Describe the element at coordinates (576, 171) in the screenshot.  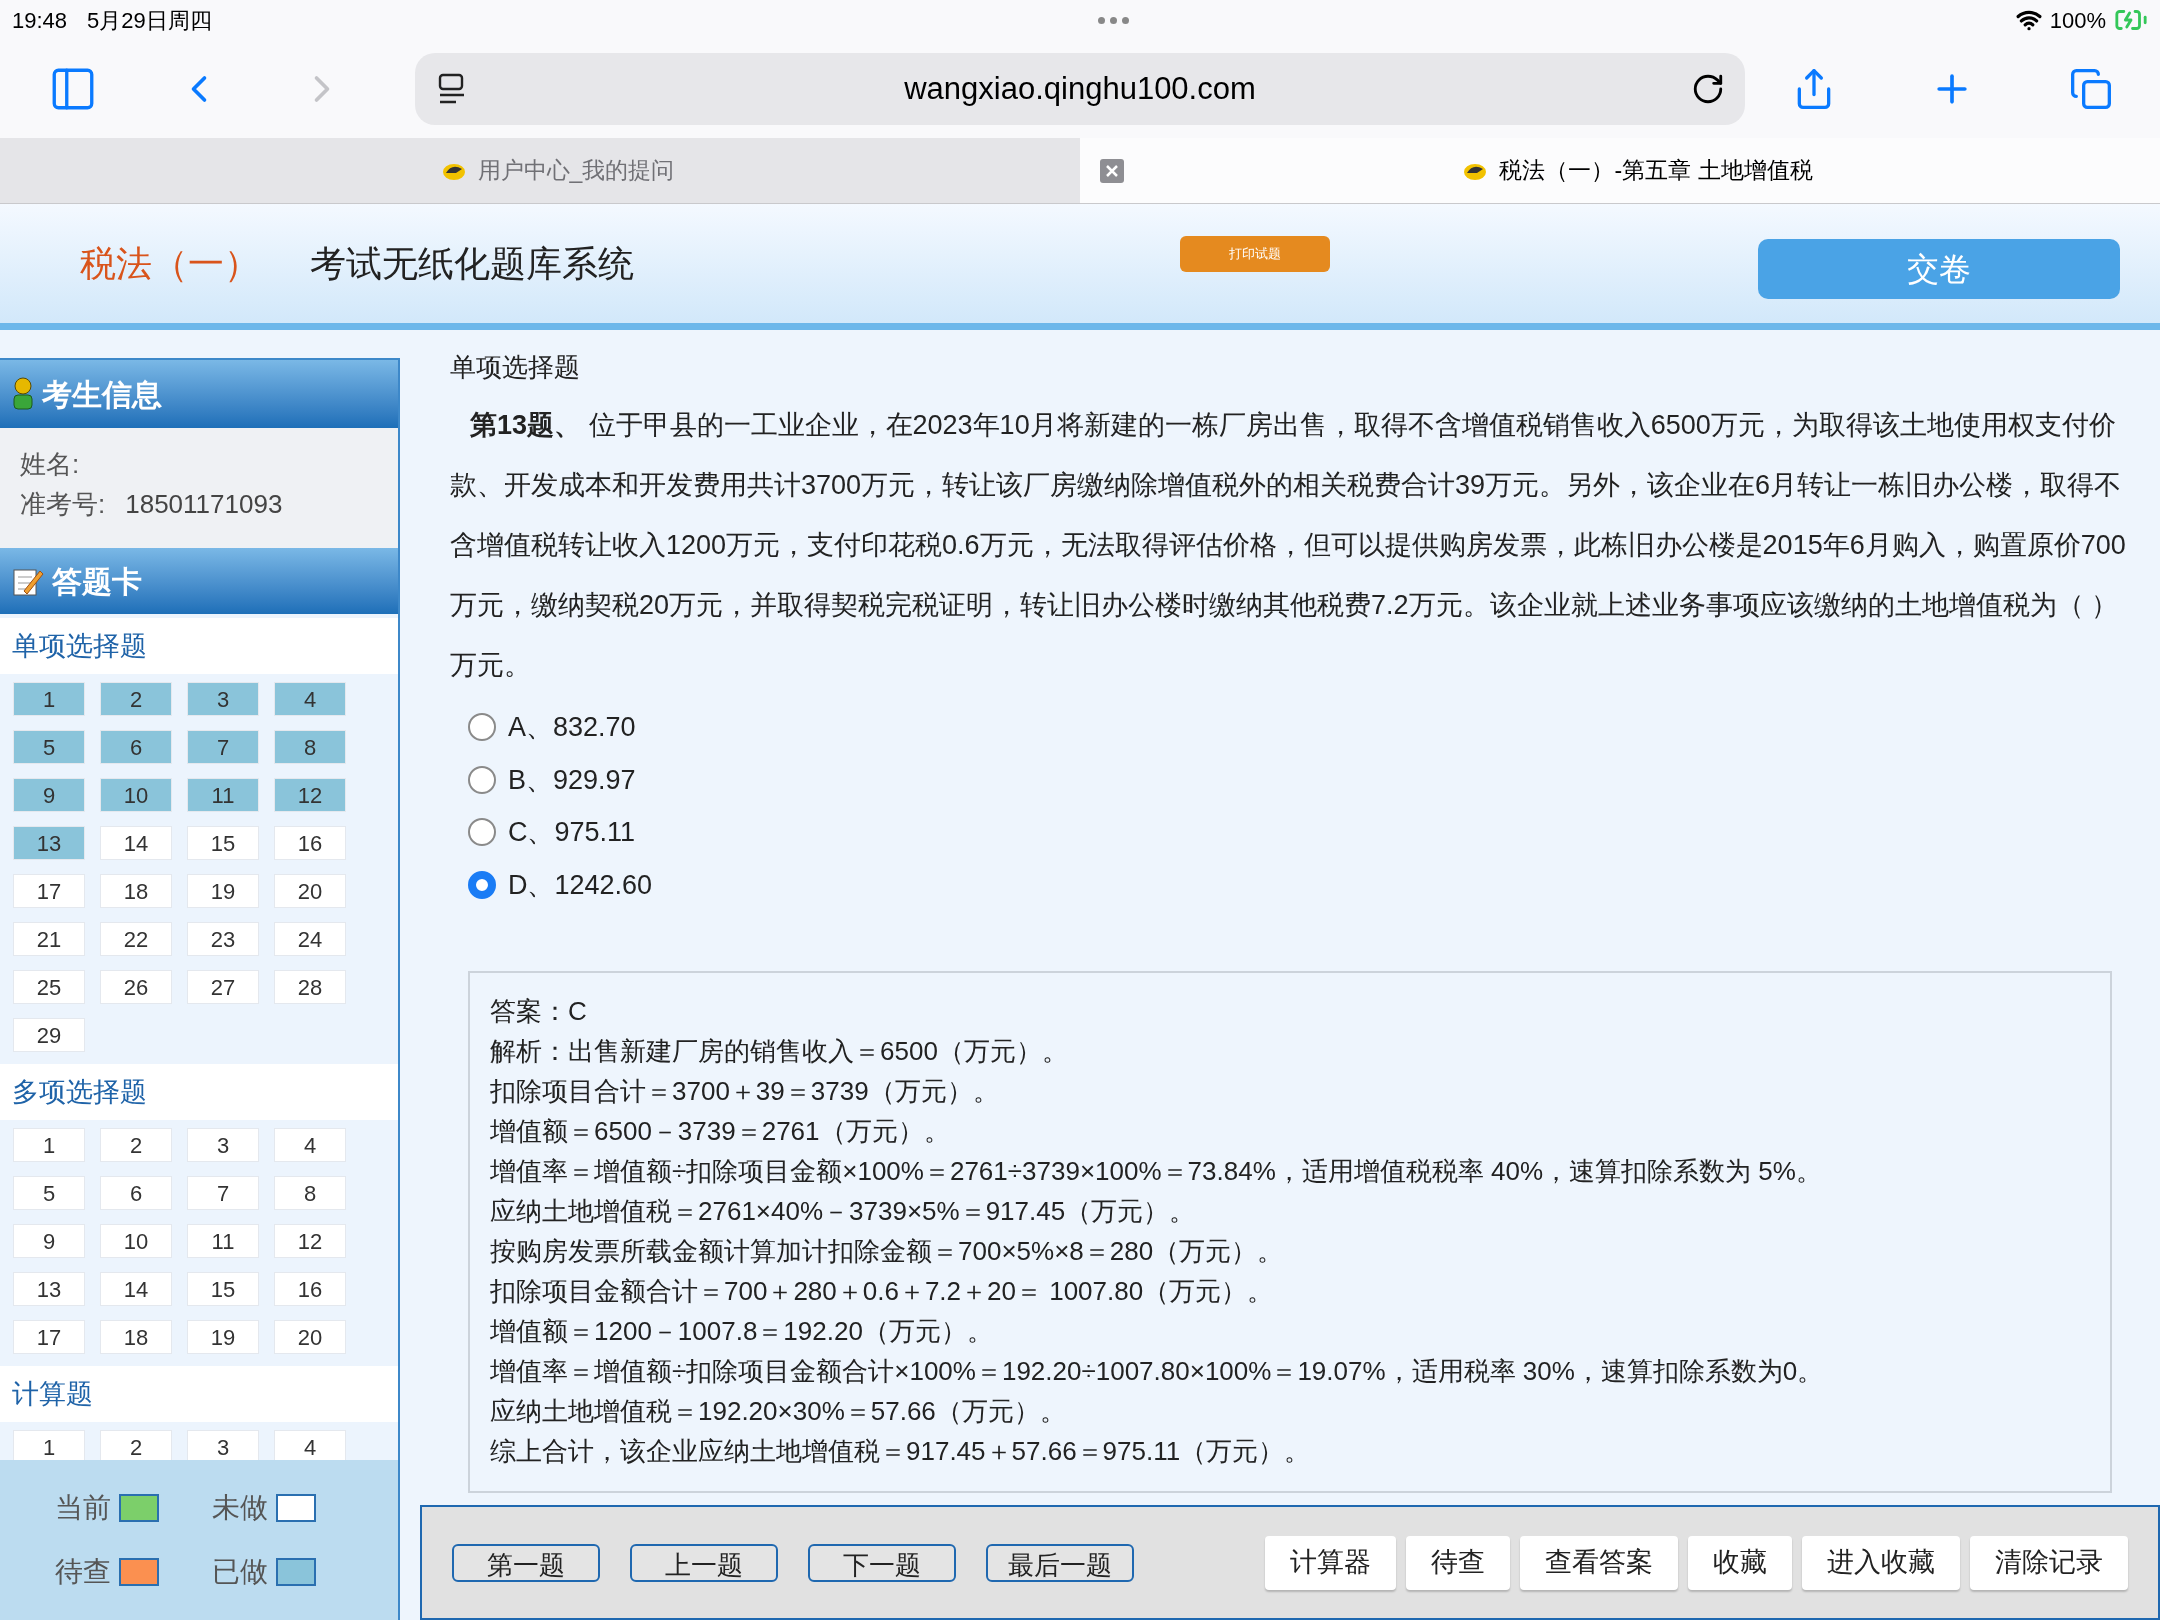
I see `tab-title: 用户中心_我的提问` at that location.